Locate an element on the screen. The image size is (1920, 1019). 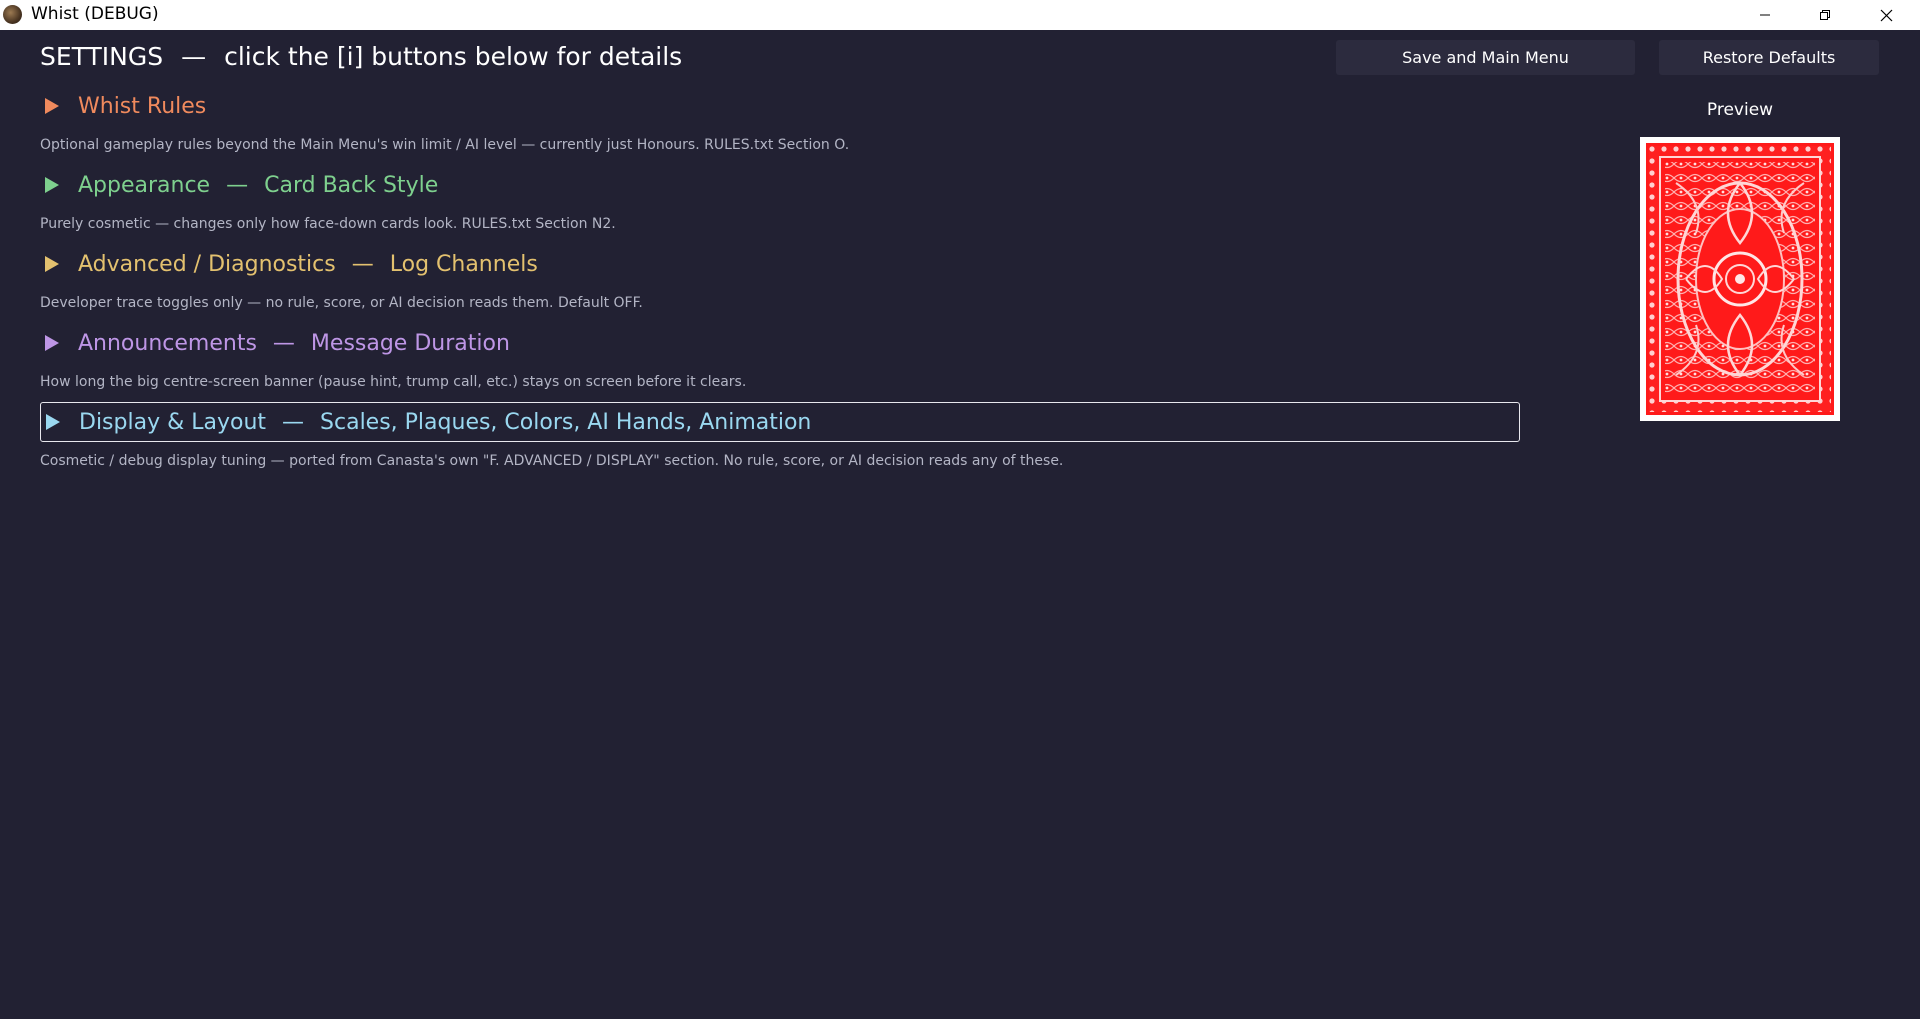
section-subtitle: Card Back Style is located at coordinates (351, 185).